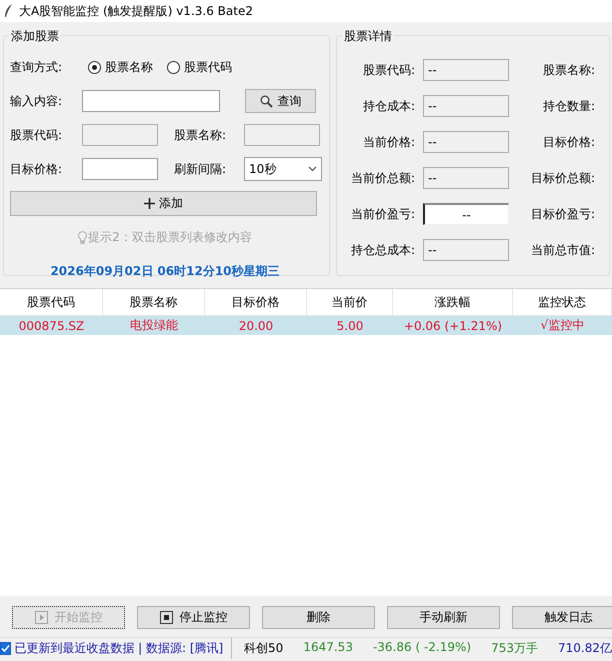 This screenshot has width=612, height=661. I want to click on field-label: 当前价总额:, so click(382, 178).